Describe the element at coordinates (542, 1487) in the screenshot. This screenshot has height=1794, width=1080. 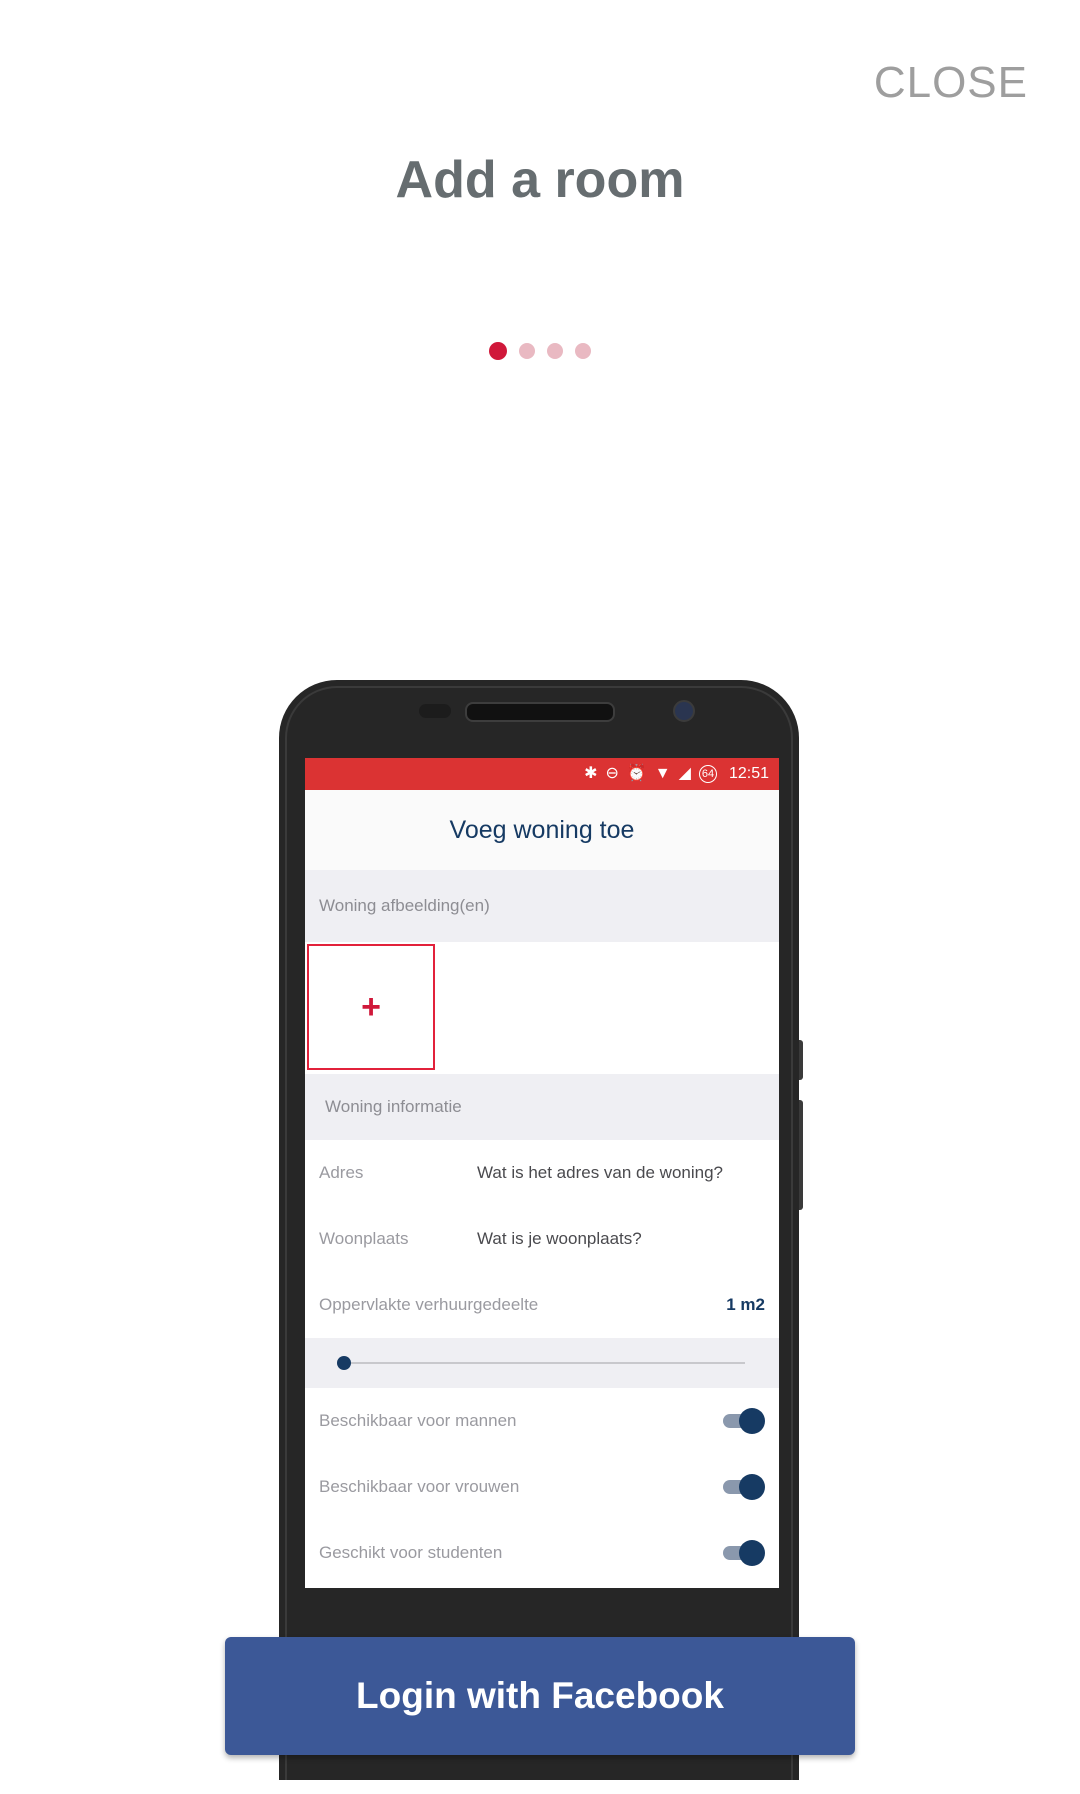
I see `toggle-row-women: Beschikbaar voor vrouwen` at that location.